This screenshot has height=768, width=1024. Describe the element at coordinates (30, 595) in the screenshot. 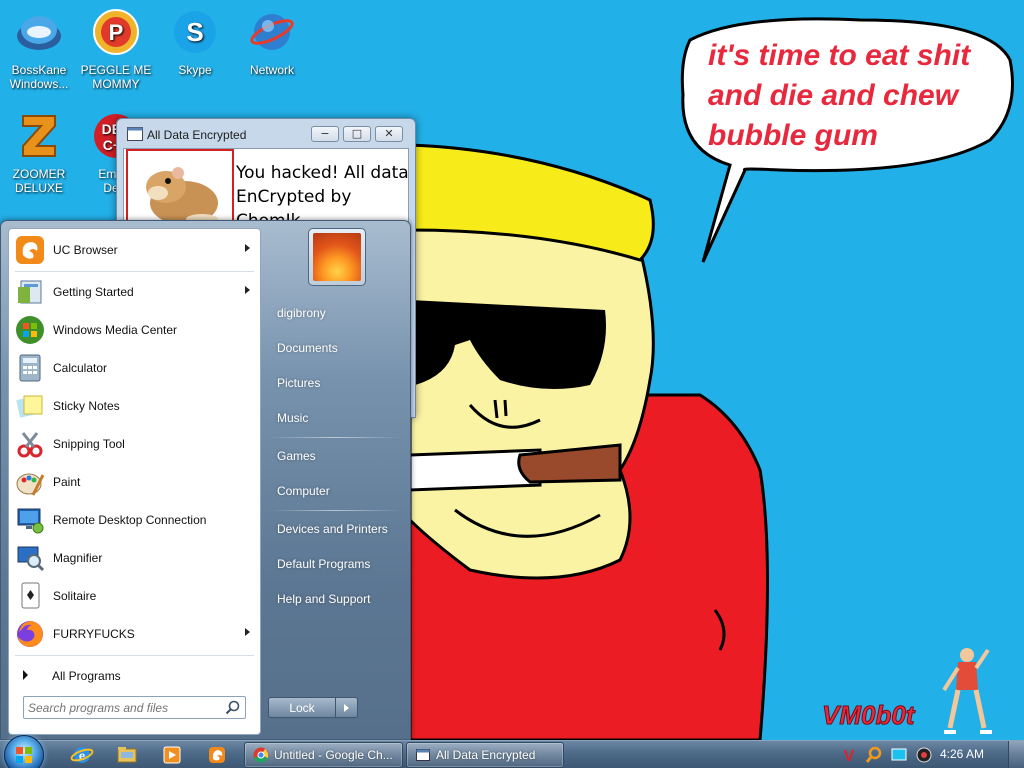

I see `solitaire-icon` at that location.